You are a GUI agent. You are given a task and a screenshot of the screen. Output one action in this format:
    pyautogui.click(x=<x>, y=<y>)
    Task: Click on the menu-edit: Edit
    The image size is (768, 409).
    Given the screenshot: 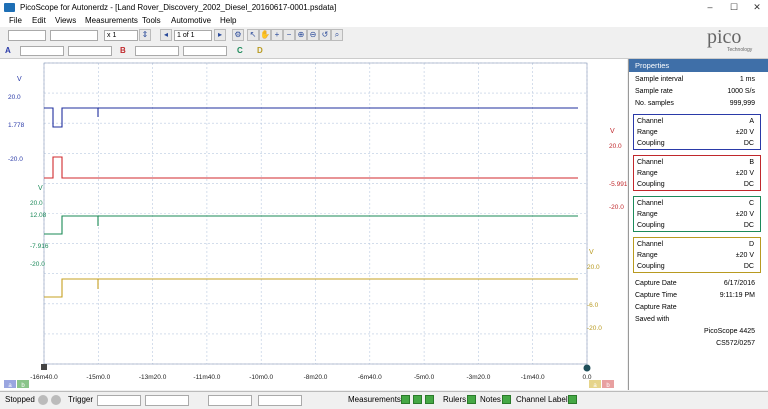 What is the action you would take?
    pyautogui.click(x=39, y=20)
    